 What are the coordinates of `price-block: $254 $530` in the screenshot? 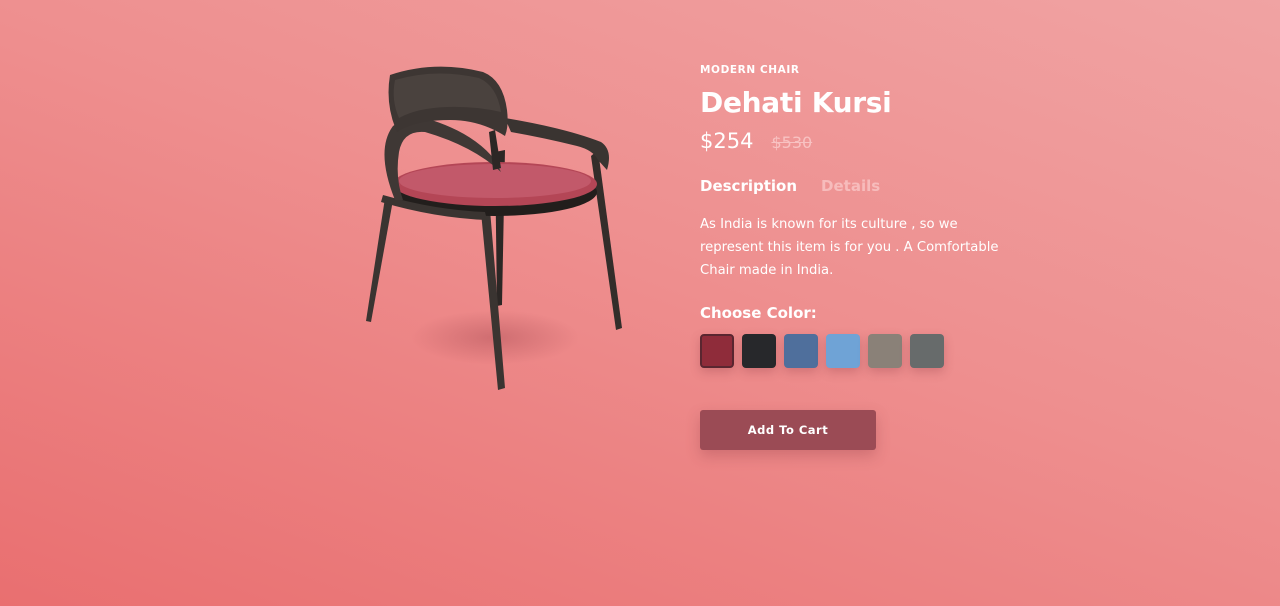 It's located at (860, 141).